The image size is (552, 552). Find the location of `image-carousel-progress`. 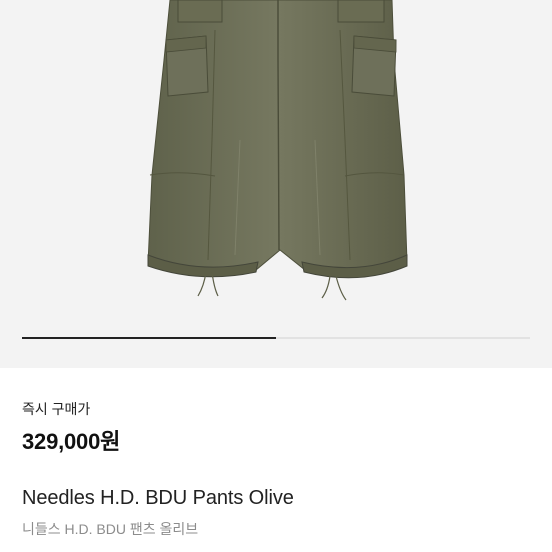

image-carousel-progress is located at coordinates (276, 338).